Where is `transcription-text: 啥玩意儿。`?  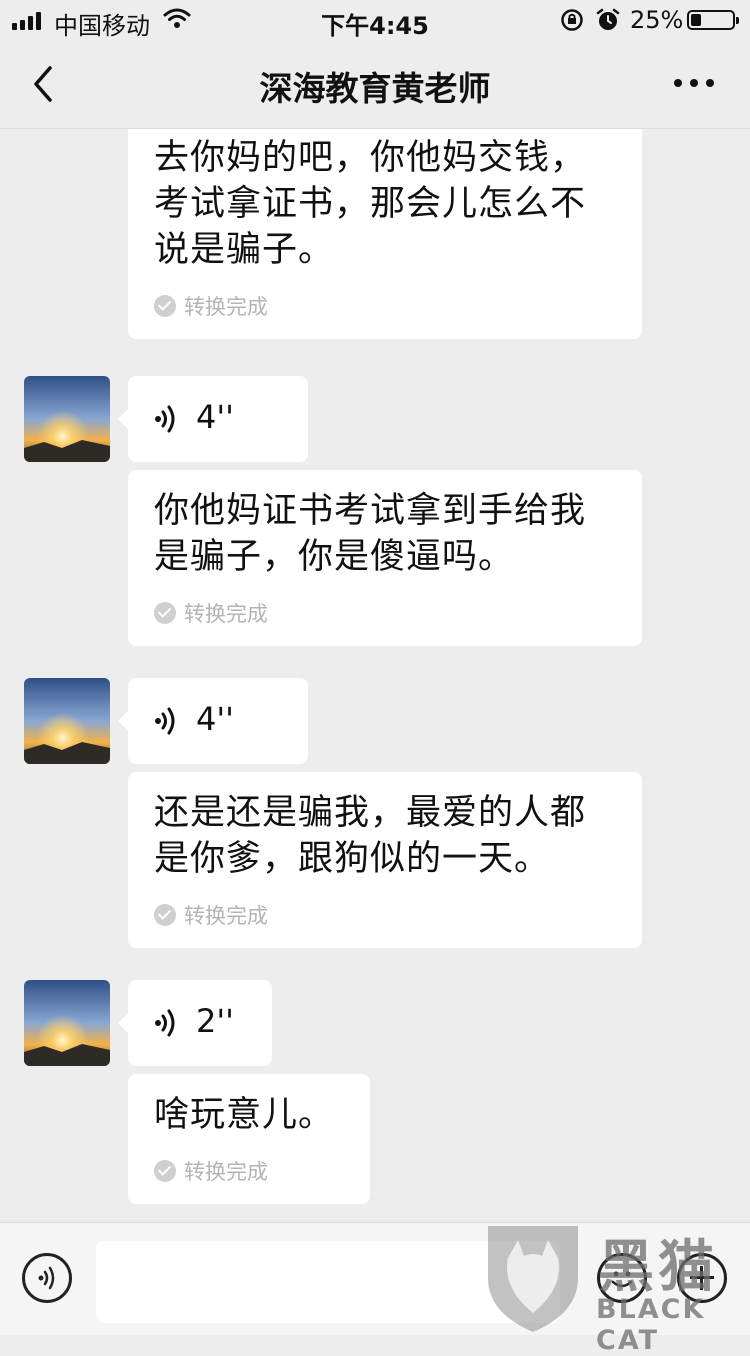
transcription-text: 啥玩意儿。 is located at coordinates (244, 1115).